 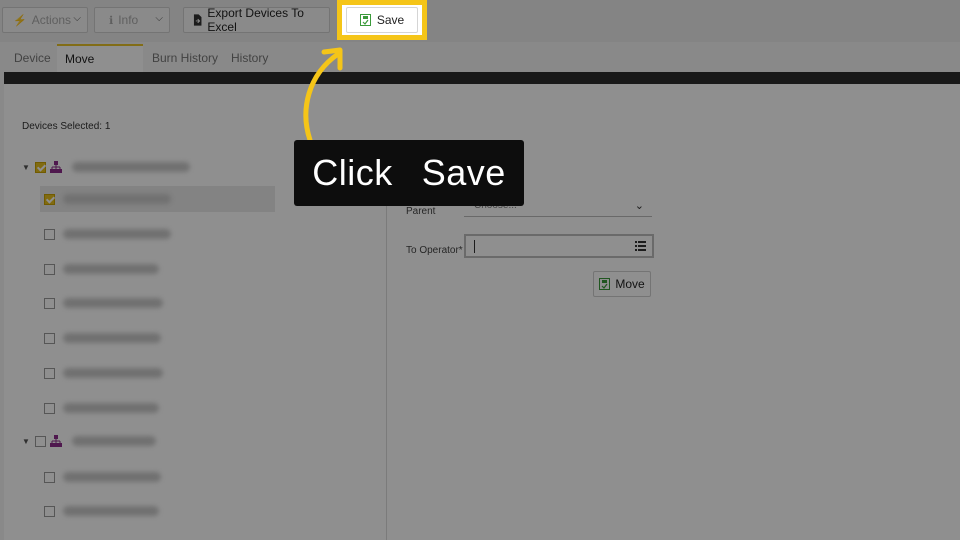 What do you see at coordinates (323, 95) in the screenshot?
I see `pointer-arrow-icon` at bounding box center [323, 95].